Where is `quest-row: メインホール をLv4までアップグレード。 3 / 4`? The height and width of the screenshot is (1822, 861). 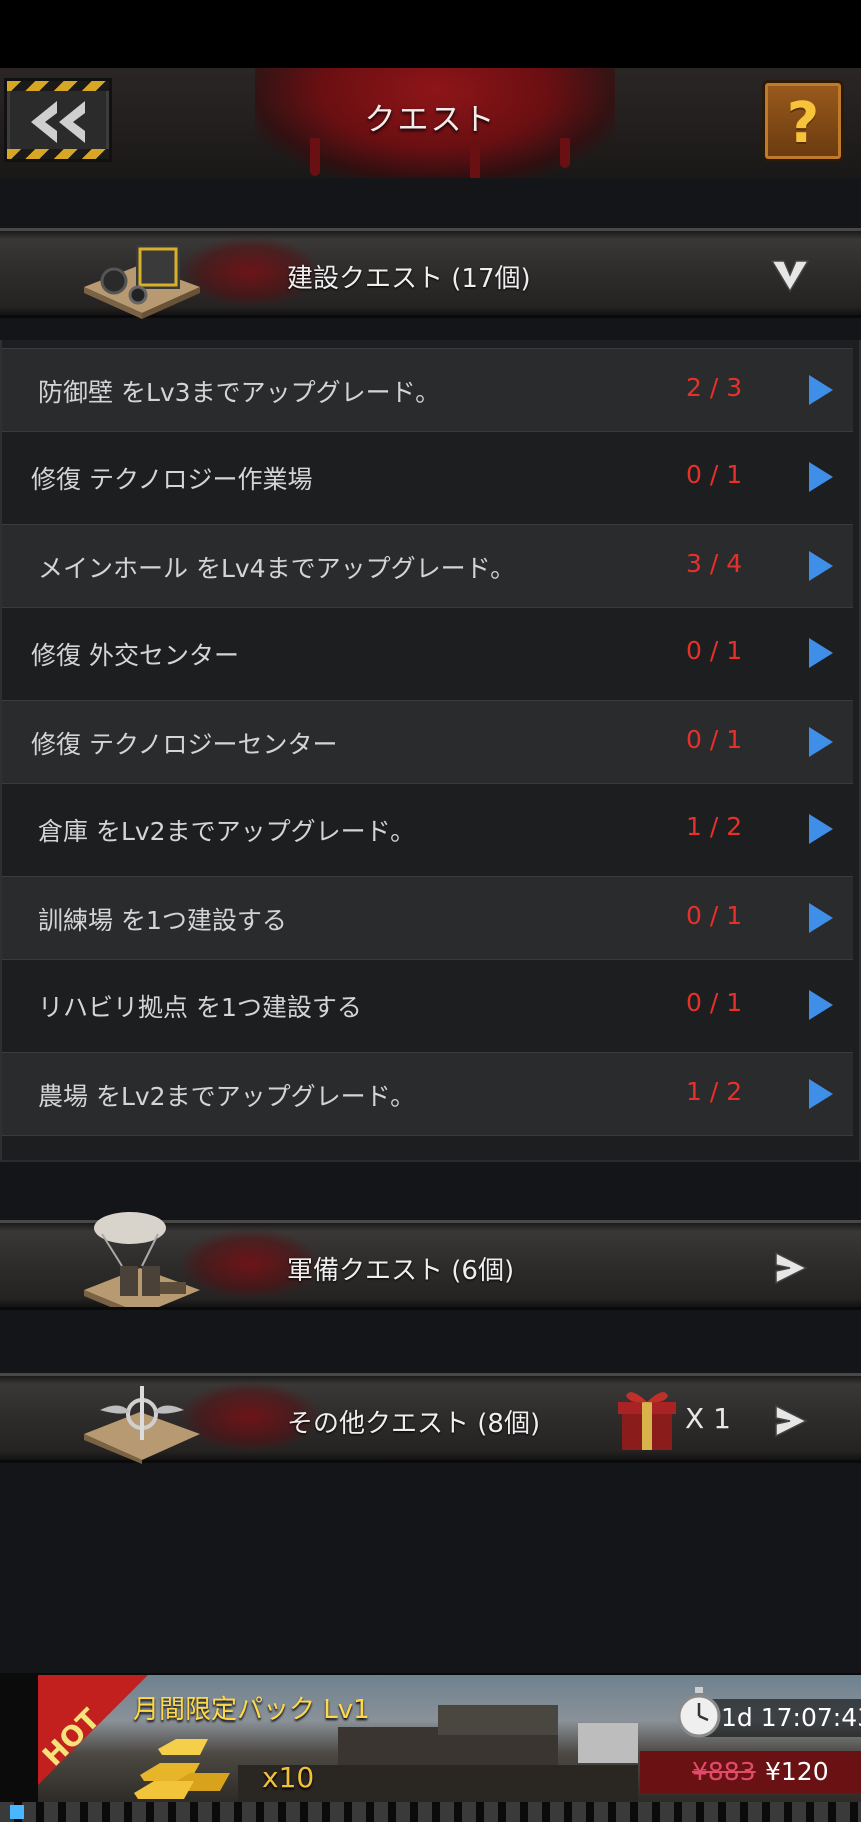 quest-row: メインホール をLv4までアップグレード。 3 / 4 is located at coordinates (427, 566).